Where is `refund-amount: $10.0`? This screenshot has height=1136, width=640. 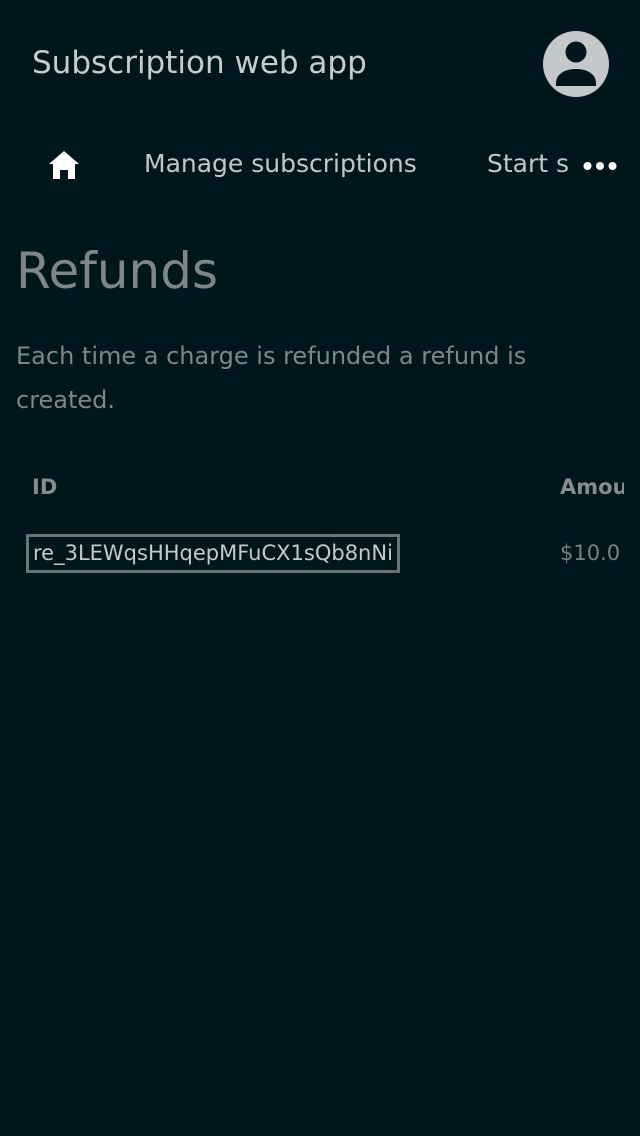 refund-amount: $10.0 is located at coordinates (590, 553).